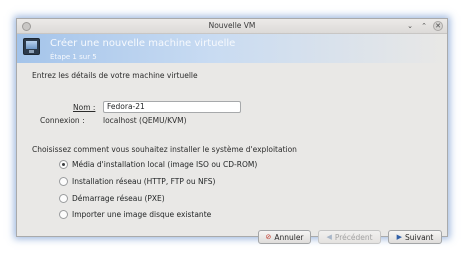 This screenshot has height=258, width=474. I want to click on next-label: Suivant, so click(419, 237).